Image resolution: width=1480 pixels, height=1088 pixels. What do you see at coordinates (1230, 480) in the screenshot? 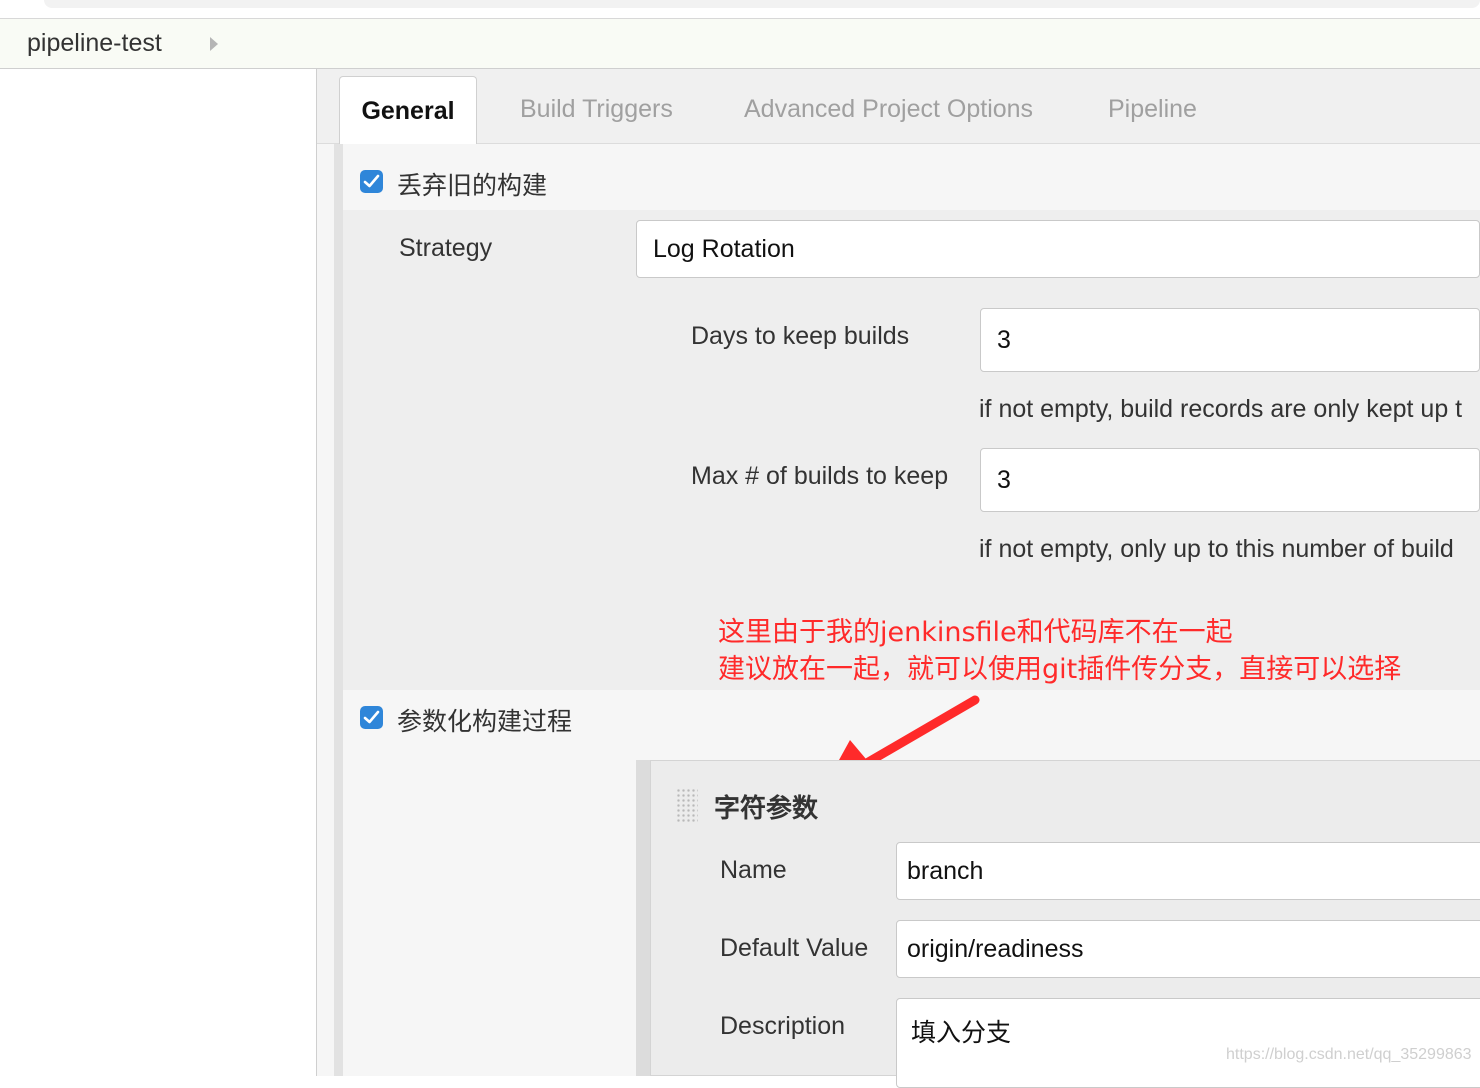
I see `max-builds-input: 3` at bounding box center [1230, 480].